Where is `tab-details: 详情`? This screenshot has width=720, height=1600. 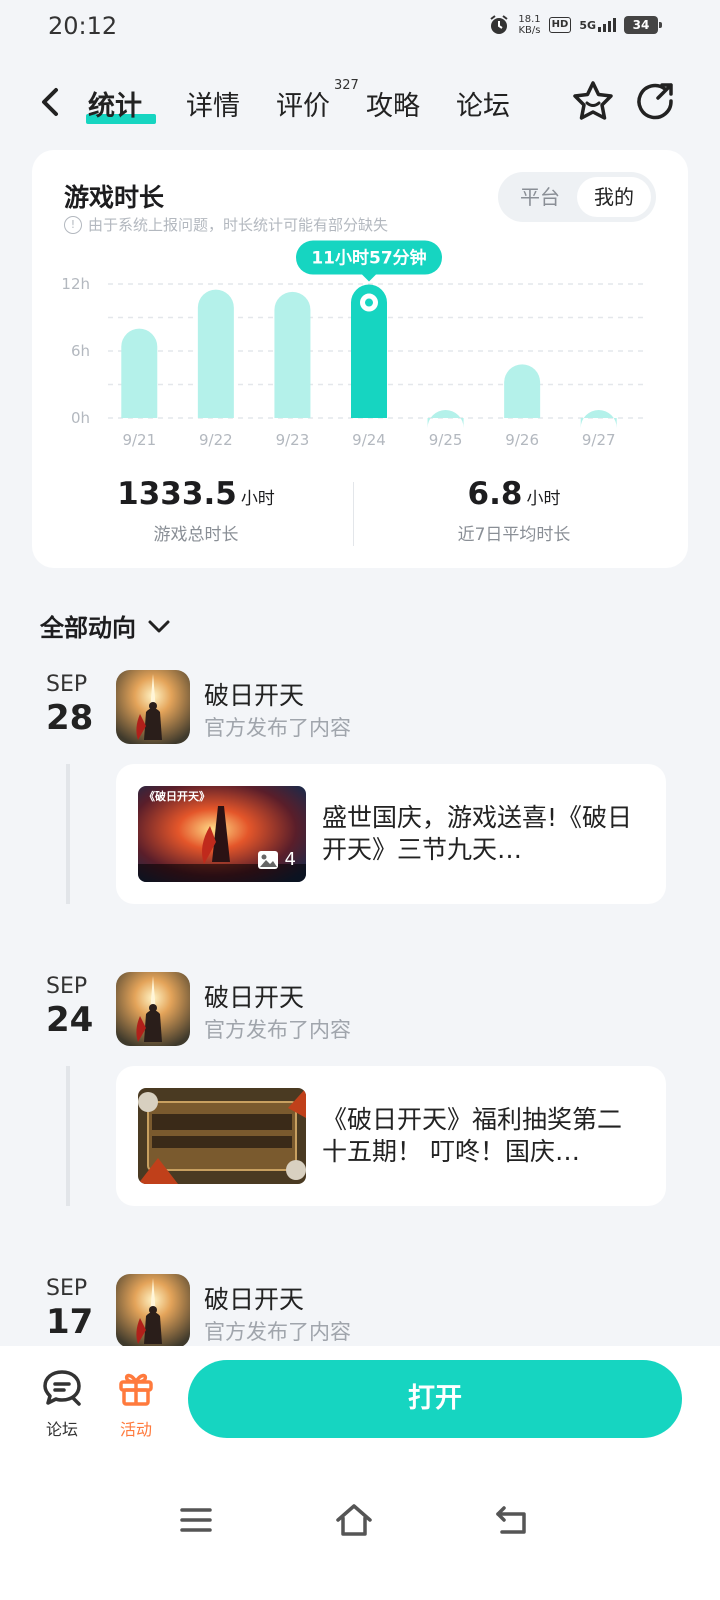 tab-details: 详情 is located at coordinates (213, 103).